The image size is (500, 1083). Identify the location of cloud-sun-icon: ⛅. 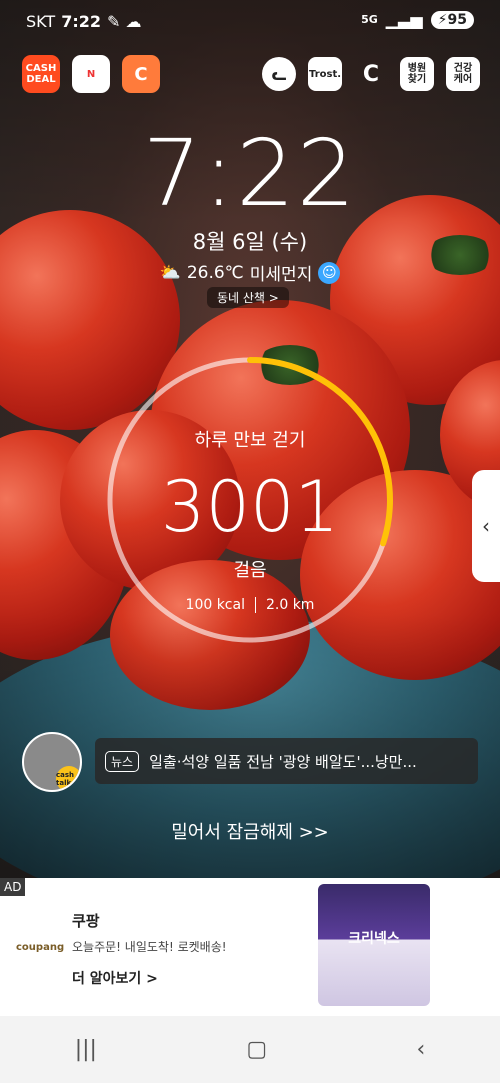
(170, 272).